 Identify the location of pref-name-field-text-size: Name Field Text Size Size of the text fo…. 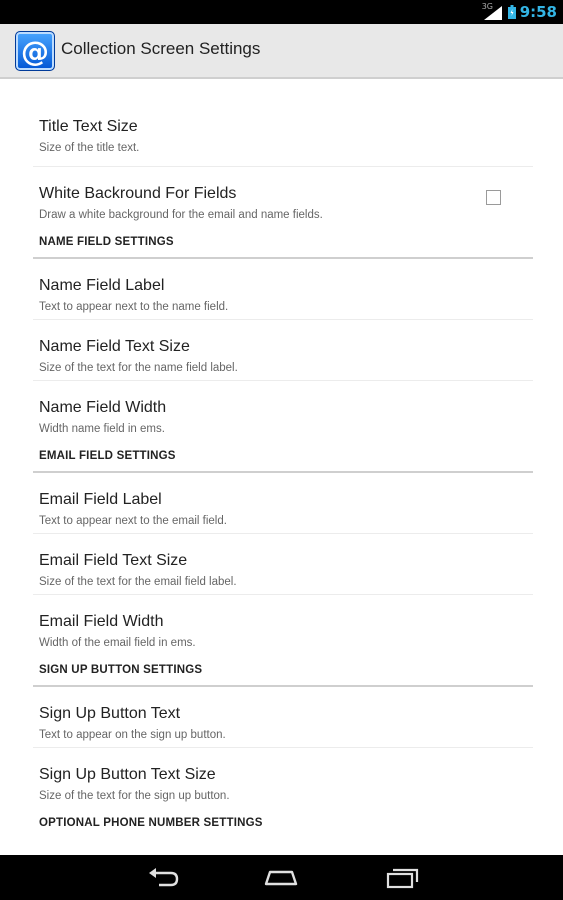
(283, 350).